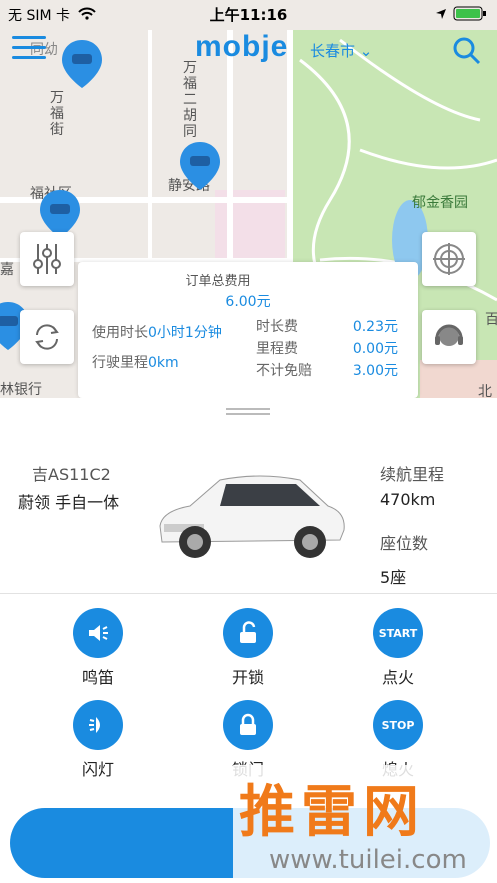 The image size is (497, 883). Describe the element at coordinates (404, 543) in the screenshot. I see `seats-label: 座位数` at that location.